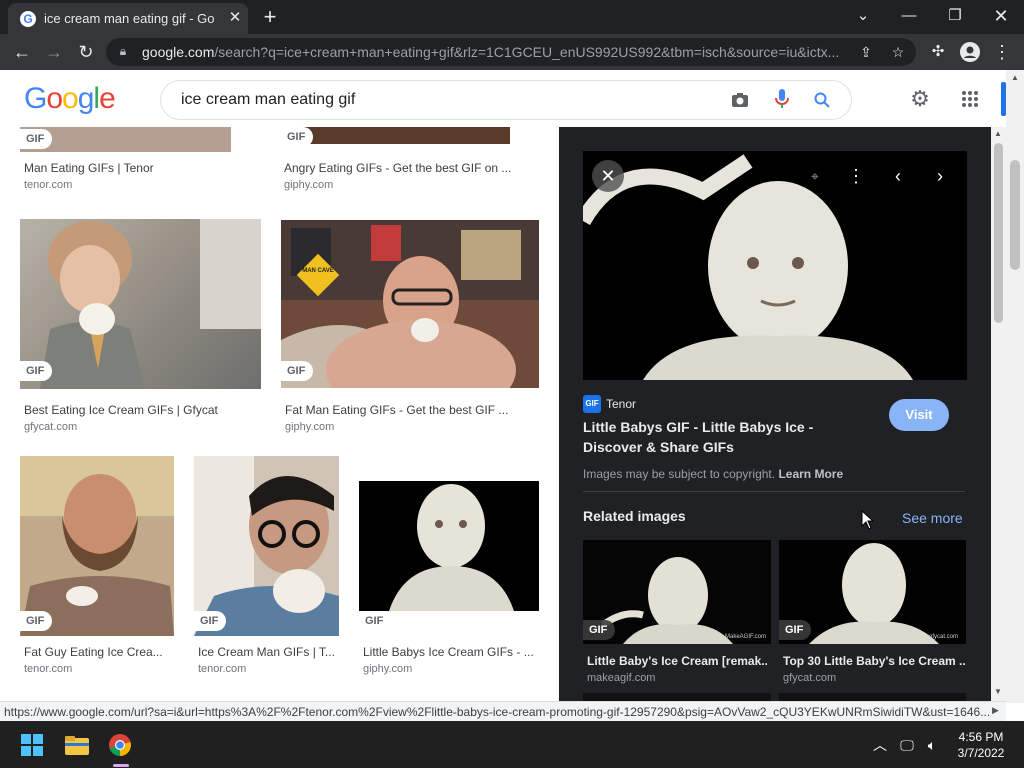  Describe the element at coordinates (1015, 386) in the screenshot. I see `page-scrollbar: ▲` at that location.